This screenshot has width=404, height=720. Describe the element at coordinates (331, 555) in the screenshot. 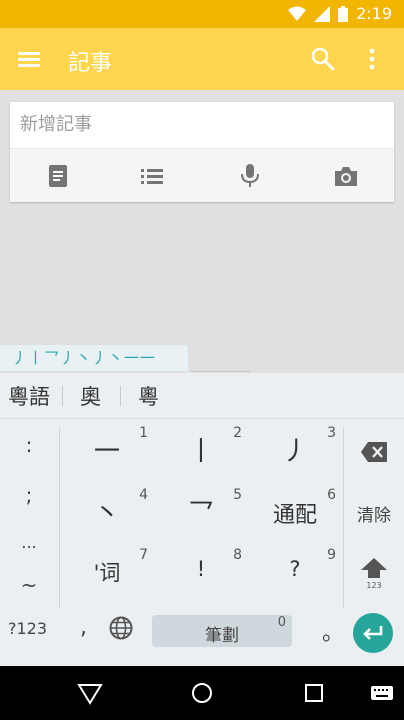

I see `stroke-key-number: 9` at that location.